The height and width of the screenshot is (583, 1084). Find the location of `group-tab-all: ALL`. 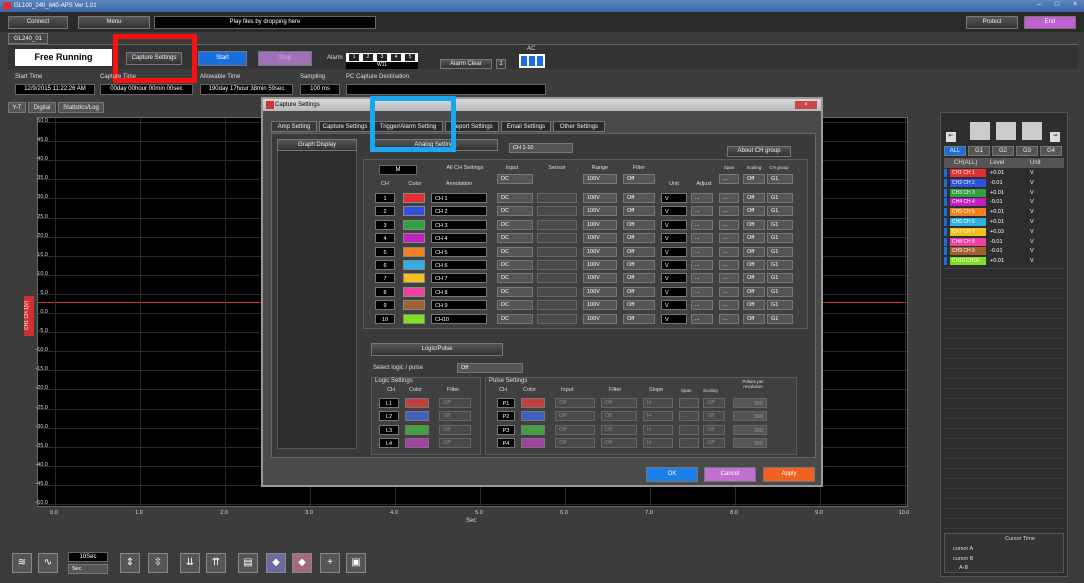

group-tab-all: ALL is located at coordinates (955, 151).